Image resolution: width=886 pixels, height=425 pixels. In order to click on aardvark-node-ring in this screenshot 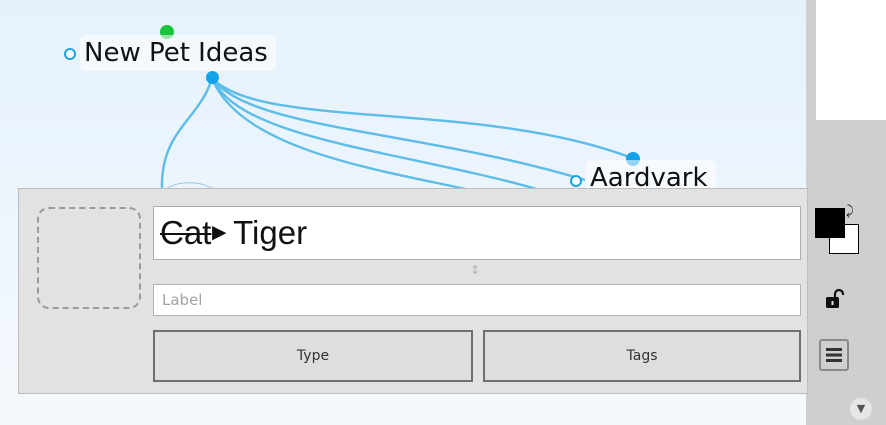, I will do `click(576, 181)`.